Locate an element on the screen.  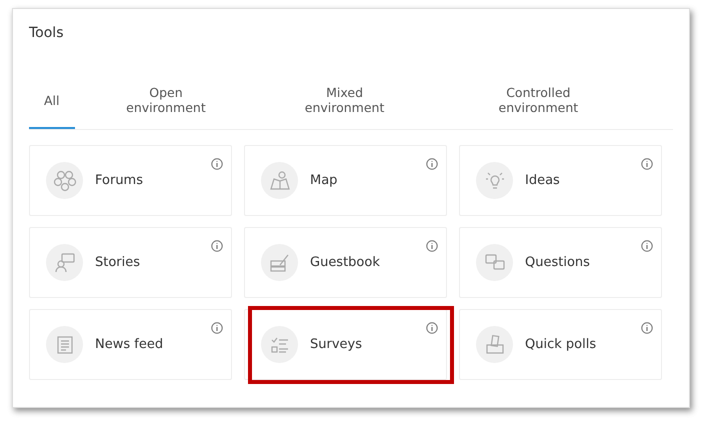
tool-card: News feed is located at coordinates (130, 344).